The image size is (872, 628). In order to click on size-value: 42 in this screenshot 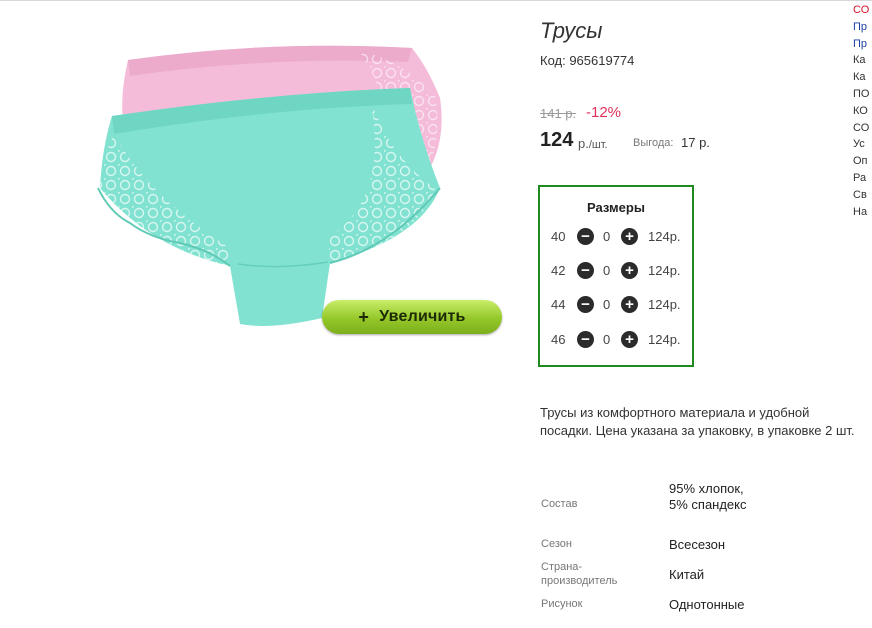, I will do `click(558, 270)`.